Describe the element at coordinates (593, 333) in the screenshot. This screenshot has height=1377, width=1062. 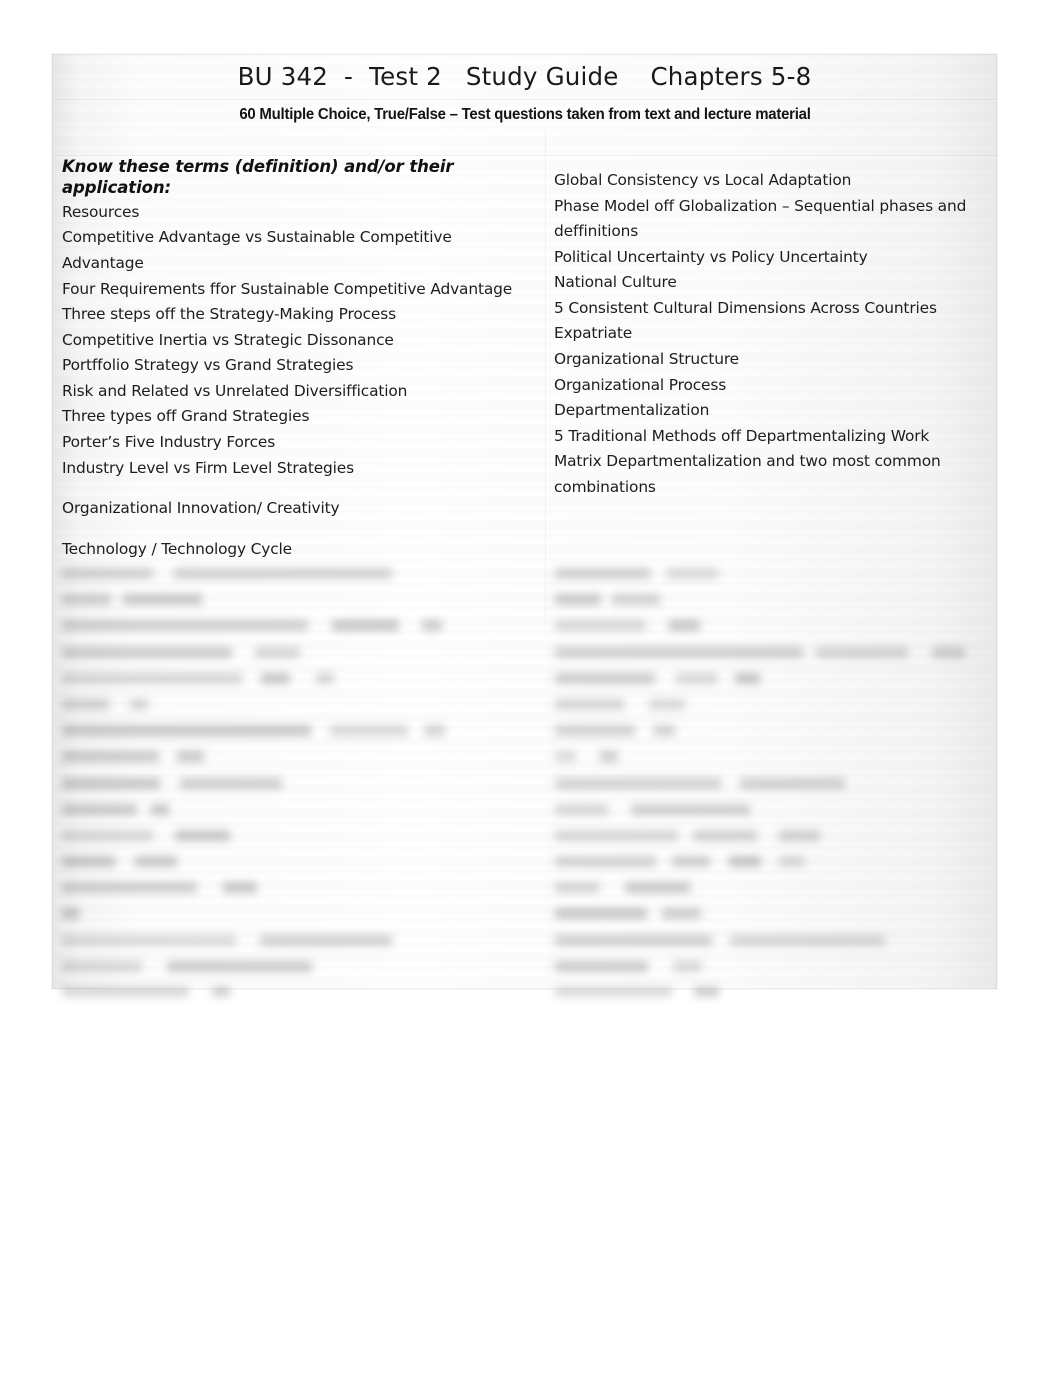
I see `list-item: Expatriate` at that location.